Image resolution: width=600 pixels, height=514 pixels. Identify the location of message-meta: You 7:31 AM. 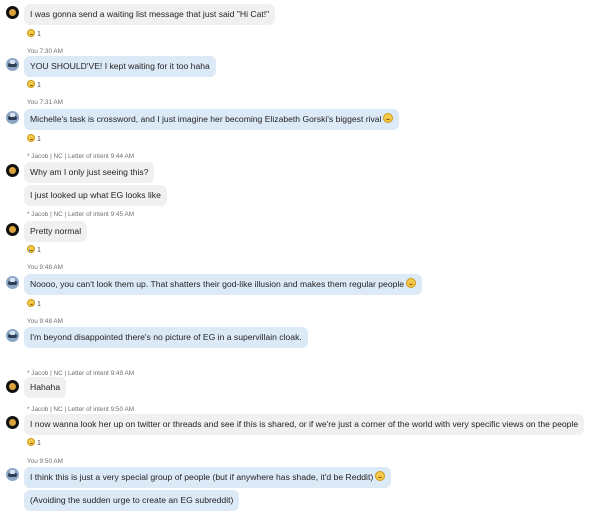
(45, 102).